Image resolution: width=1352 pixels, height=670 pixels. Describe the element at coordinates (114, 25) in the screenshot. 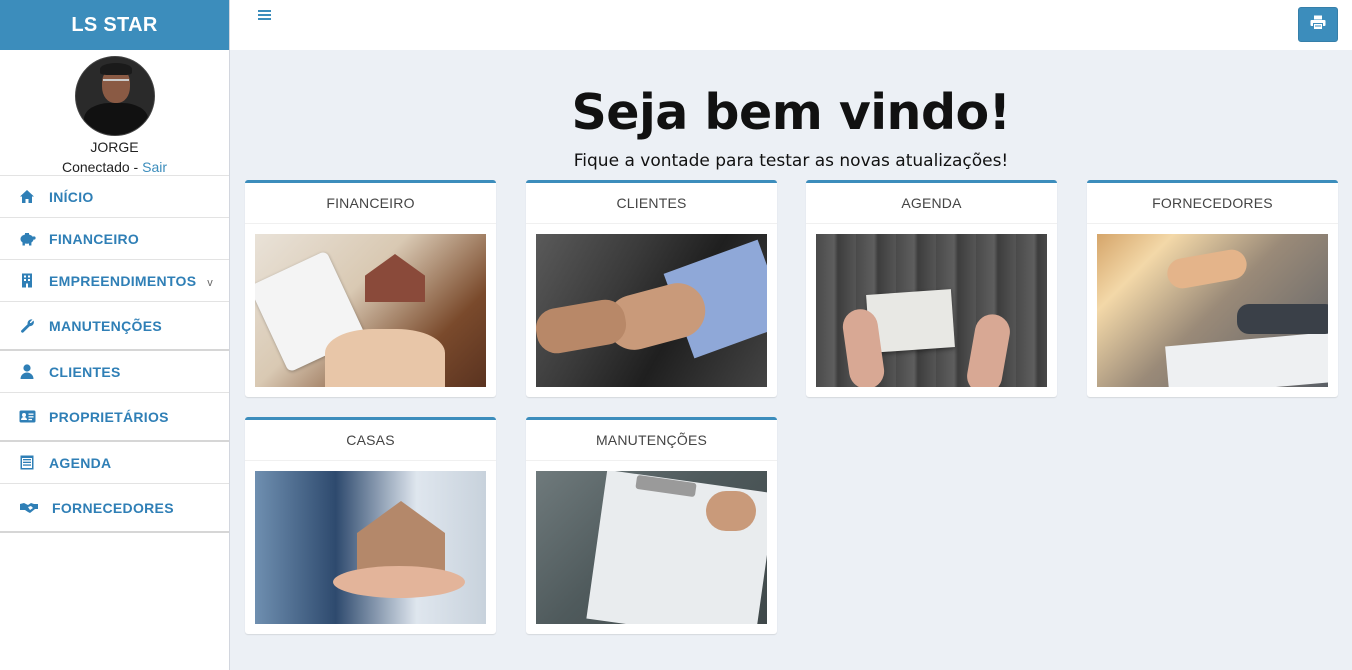

I see `brand-logo: LS STAR` at that location.